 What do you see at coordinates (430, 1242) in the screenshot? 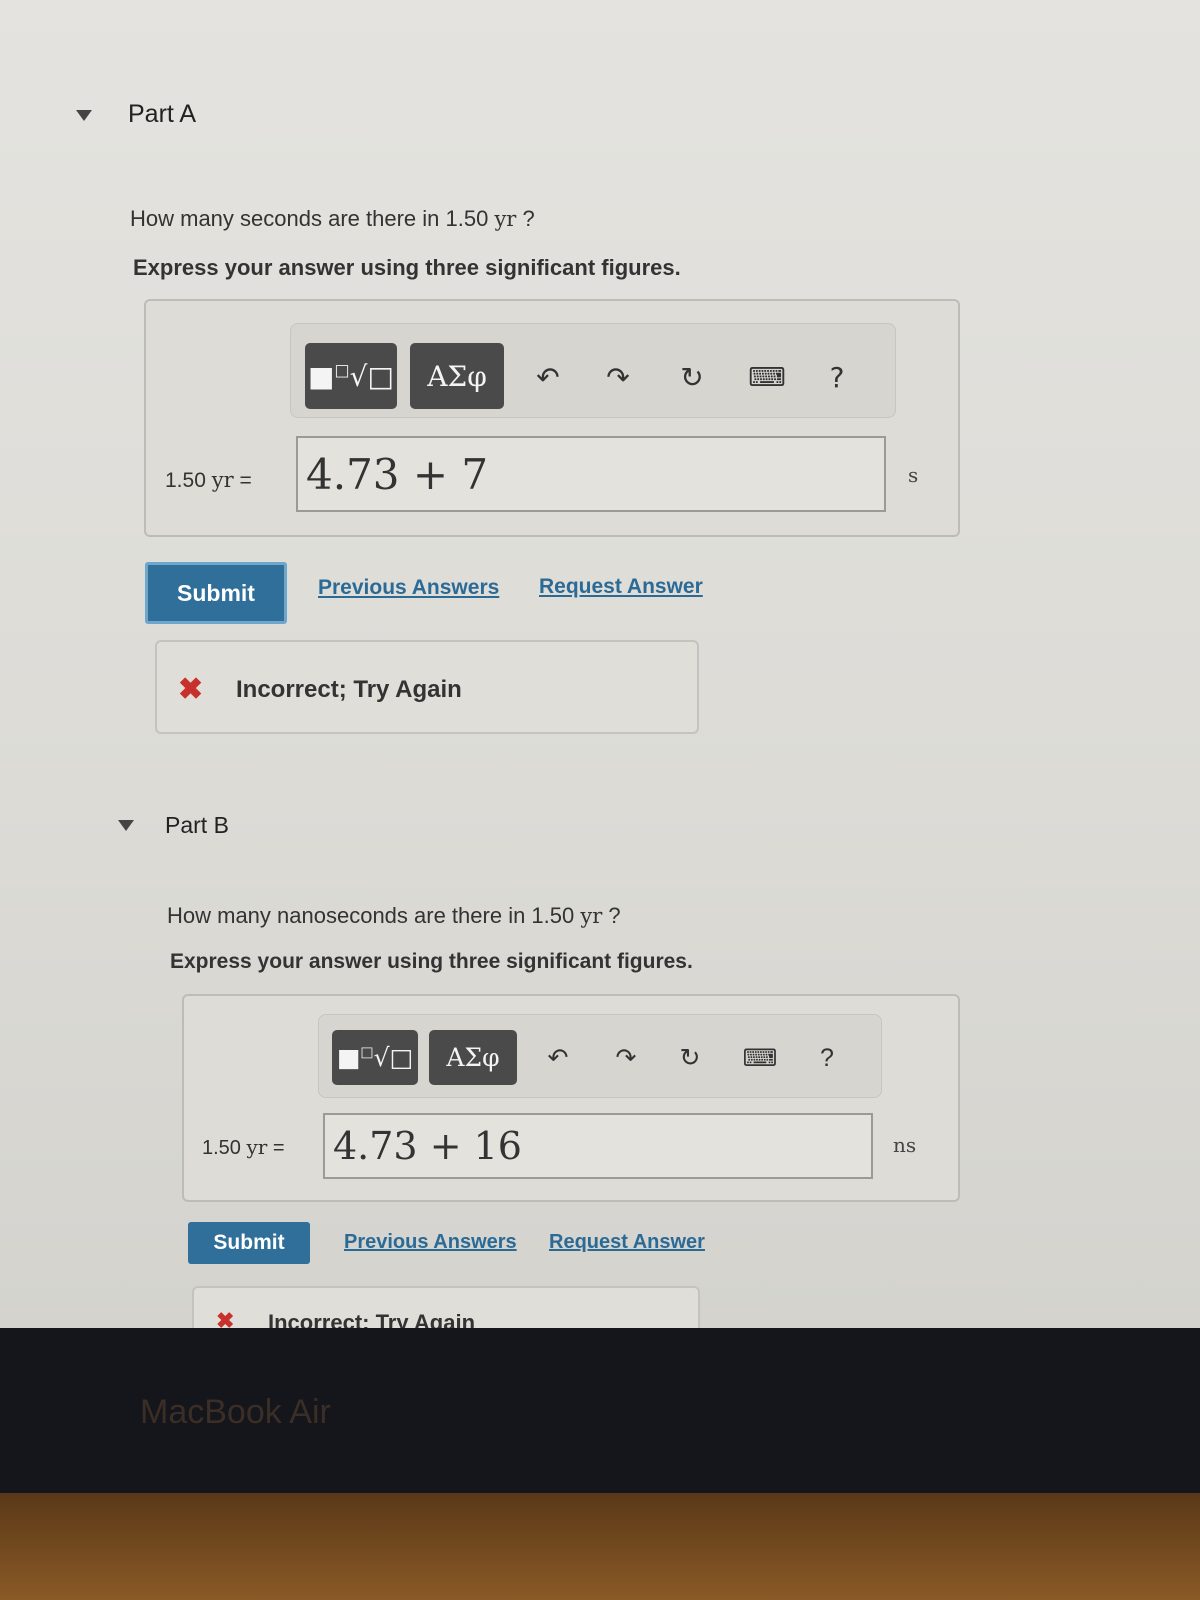
I see `part-b-previous-answers-link: Previous Answers` at bounding box center [430, 1242].